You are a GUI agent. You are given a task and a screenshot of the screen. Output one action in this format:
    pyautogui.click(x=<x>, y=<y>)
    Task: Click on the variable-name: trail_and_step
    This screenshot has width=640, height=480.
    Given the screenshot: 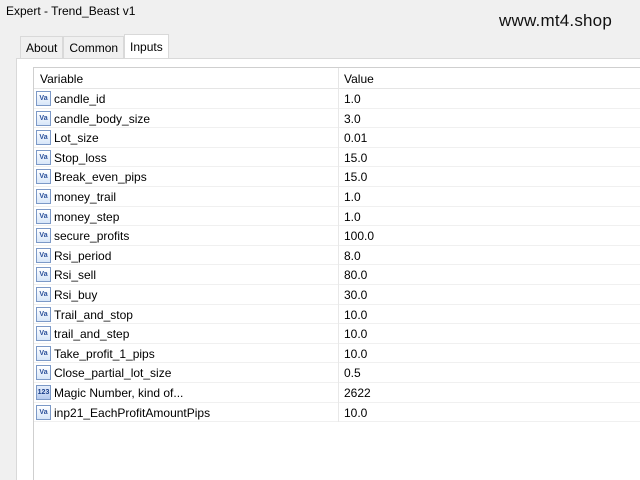 What is the action you would take?
    pyautogui.click(x=92, y=334)
    